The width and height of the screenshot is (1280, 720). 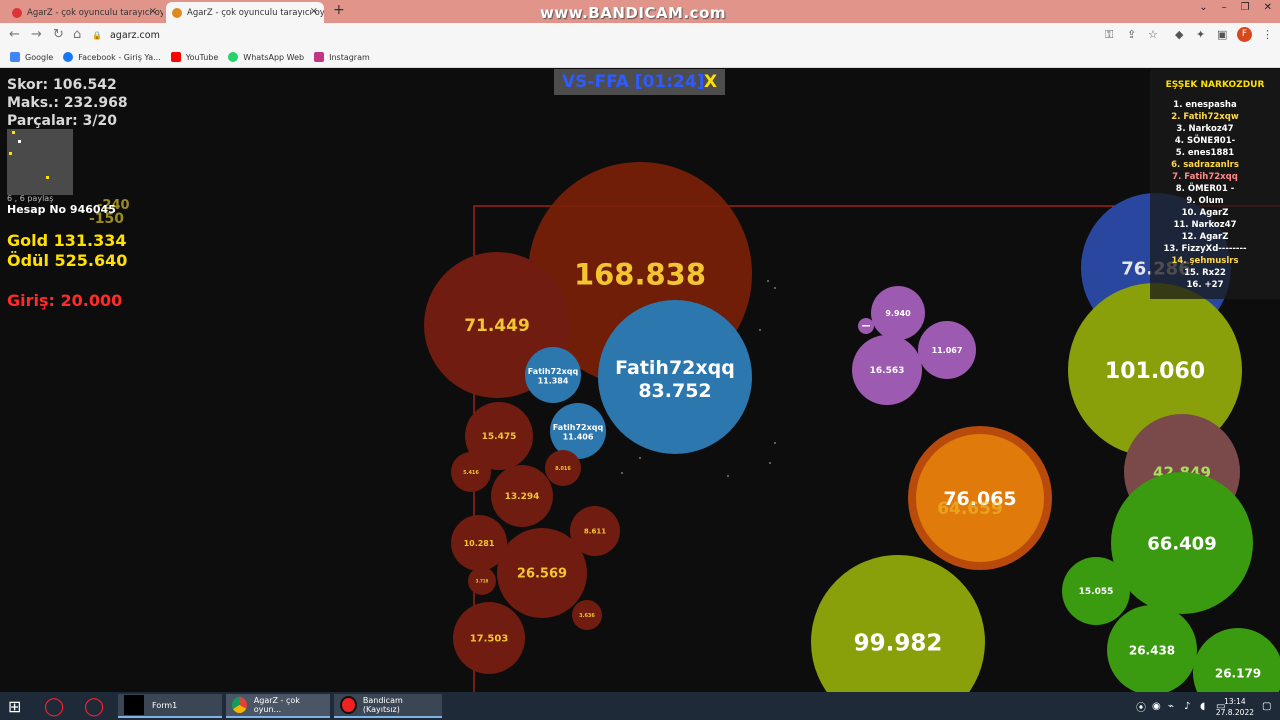 What do you see at coordinates (348, 705) in the screenshot?
I see `bandicam-icon` at bounding box center [348, 705].